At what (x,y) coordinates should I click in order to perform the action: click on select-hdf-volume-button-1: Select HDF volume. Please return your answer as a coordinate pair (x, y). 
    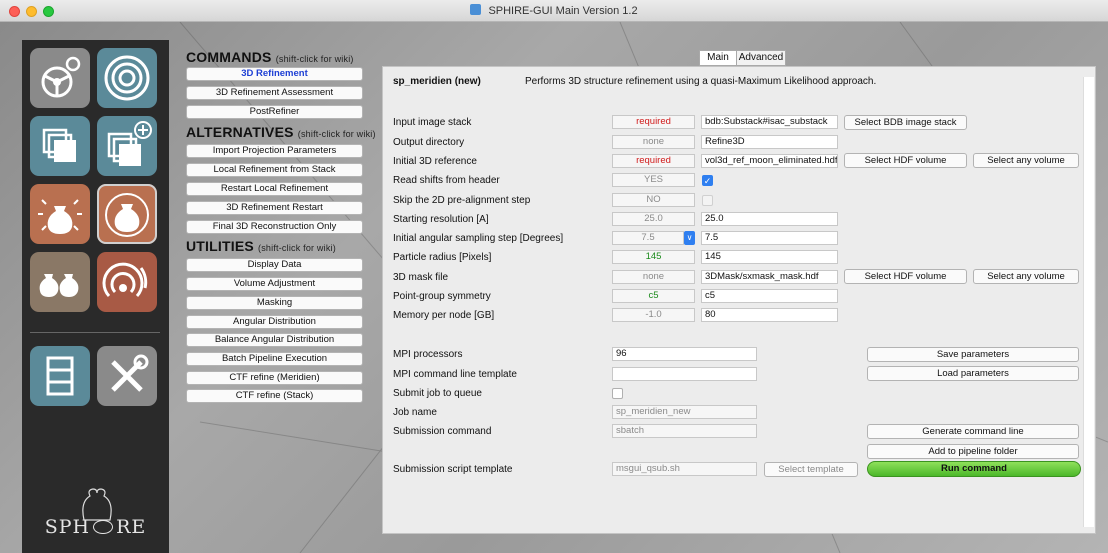
    Looking at the image, I should click on (905, 160).